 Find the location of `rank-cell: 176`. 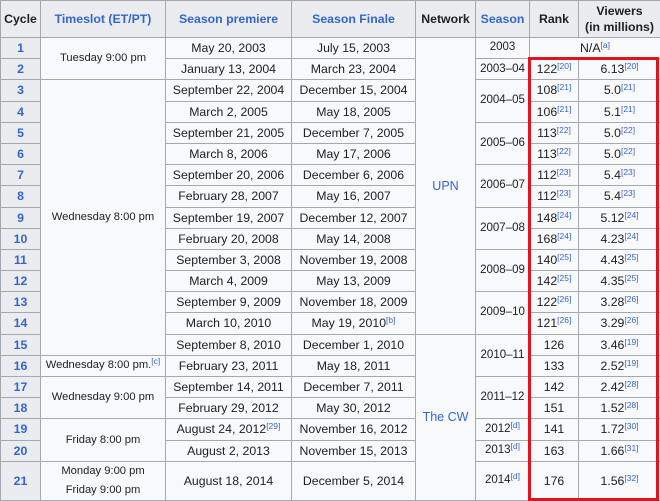

rank-cell: 176 is located at coordinates (554, 480).